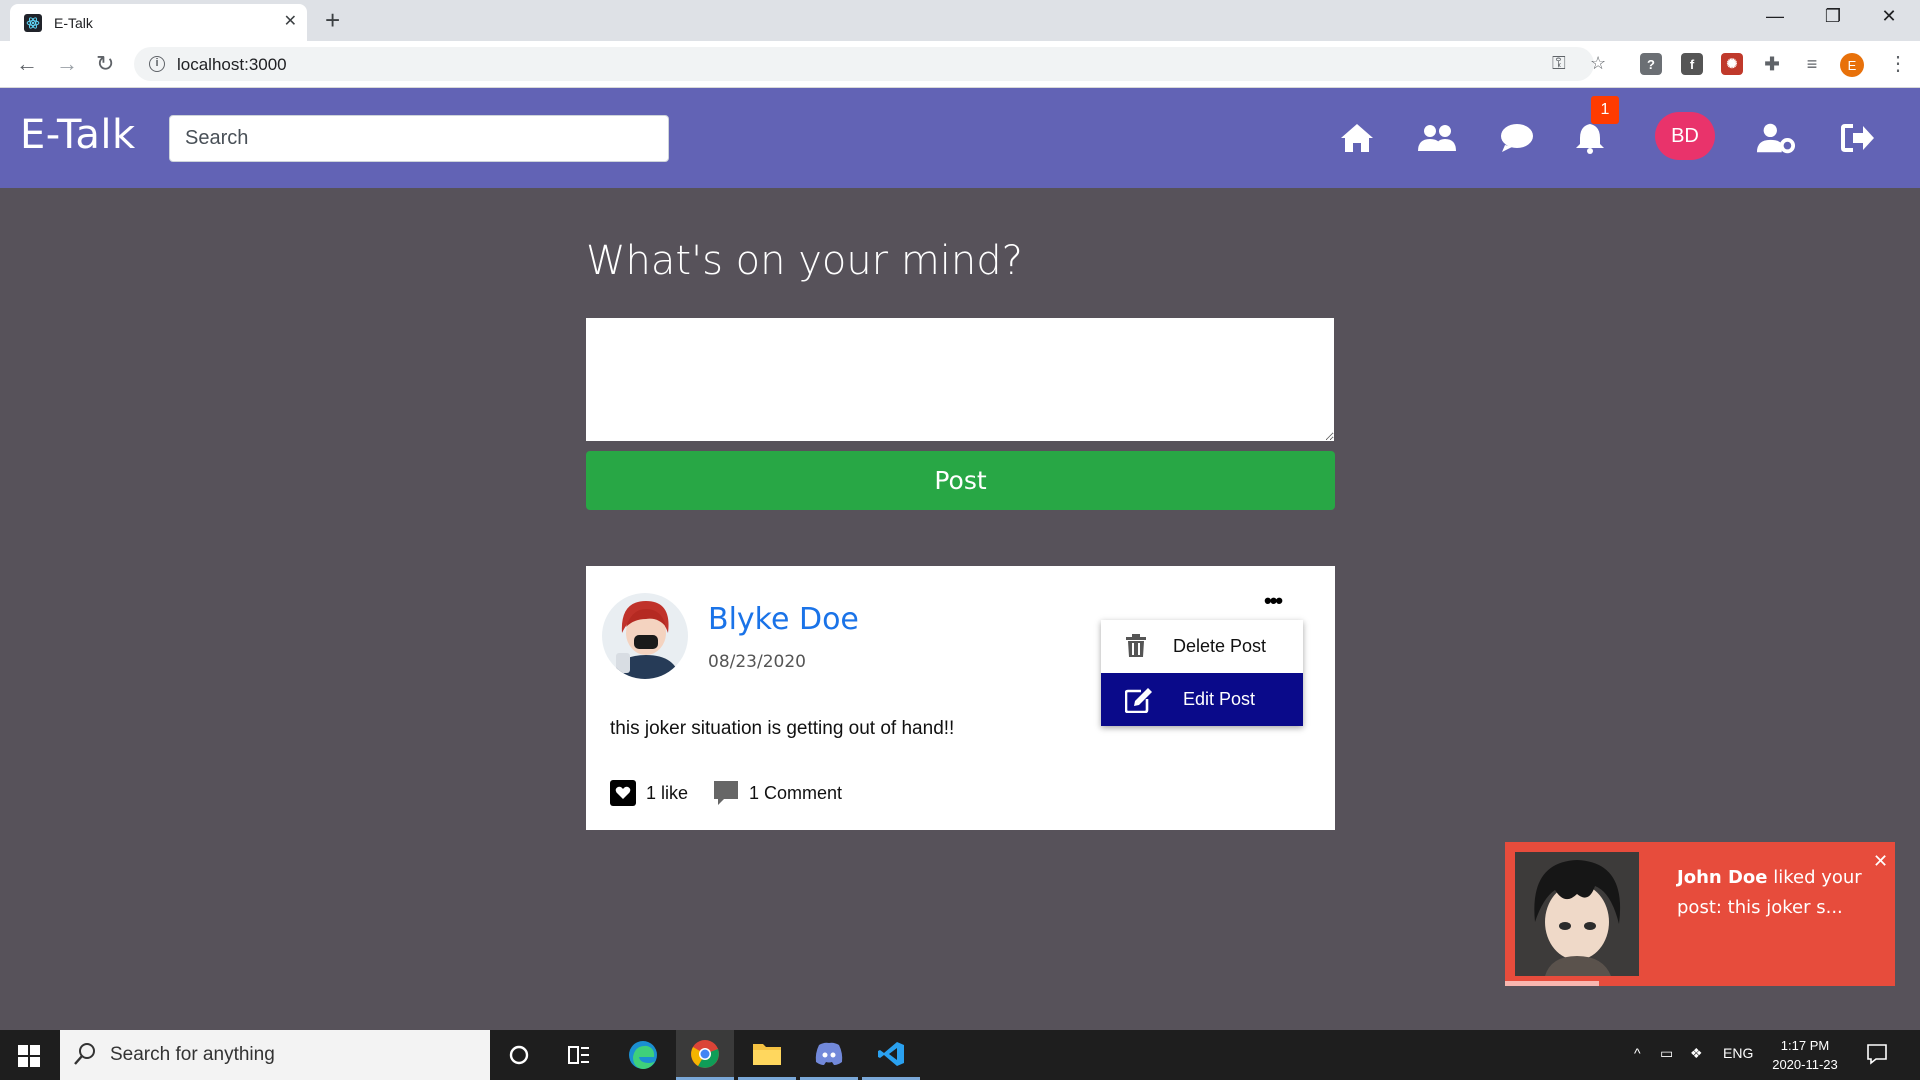 The height and width of the screenshot is (1080, 1920). What do you see at coordinates (1812, 64) in the screenshot?
I see `media-queue-icon: ≡` at bounding box center [1812, 64].